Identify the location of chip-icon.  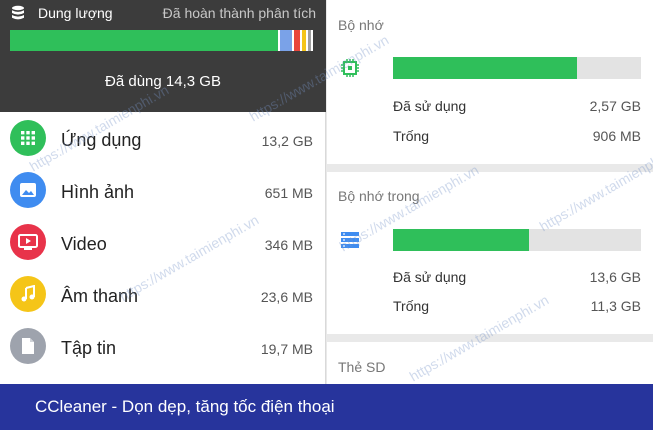
(350, 68).